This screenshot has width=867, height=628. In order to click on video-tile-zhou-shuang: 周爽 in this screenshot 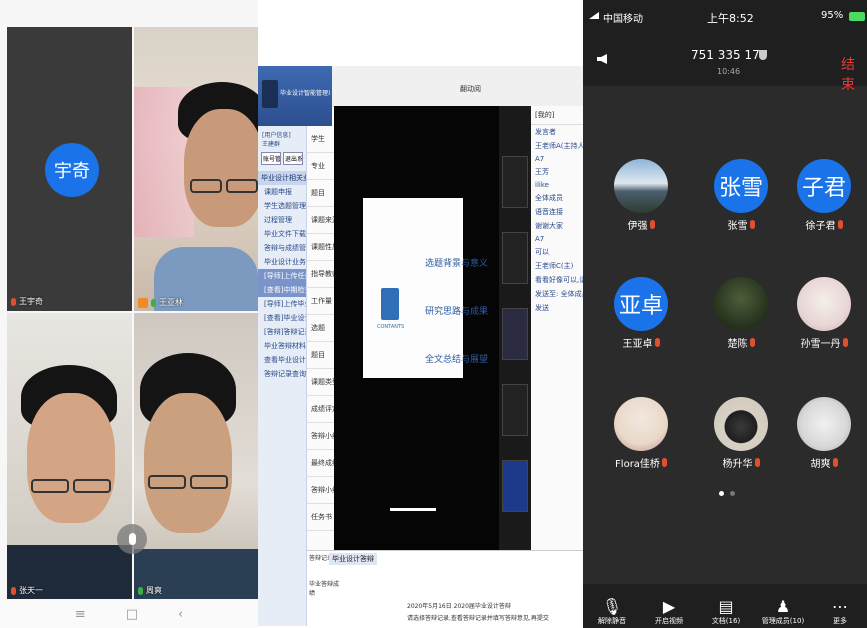, I will do `click(196, 456)`.